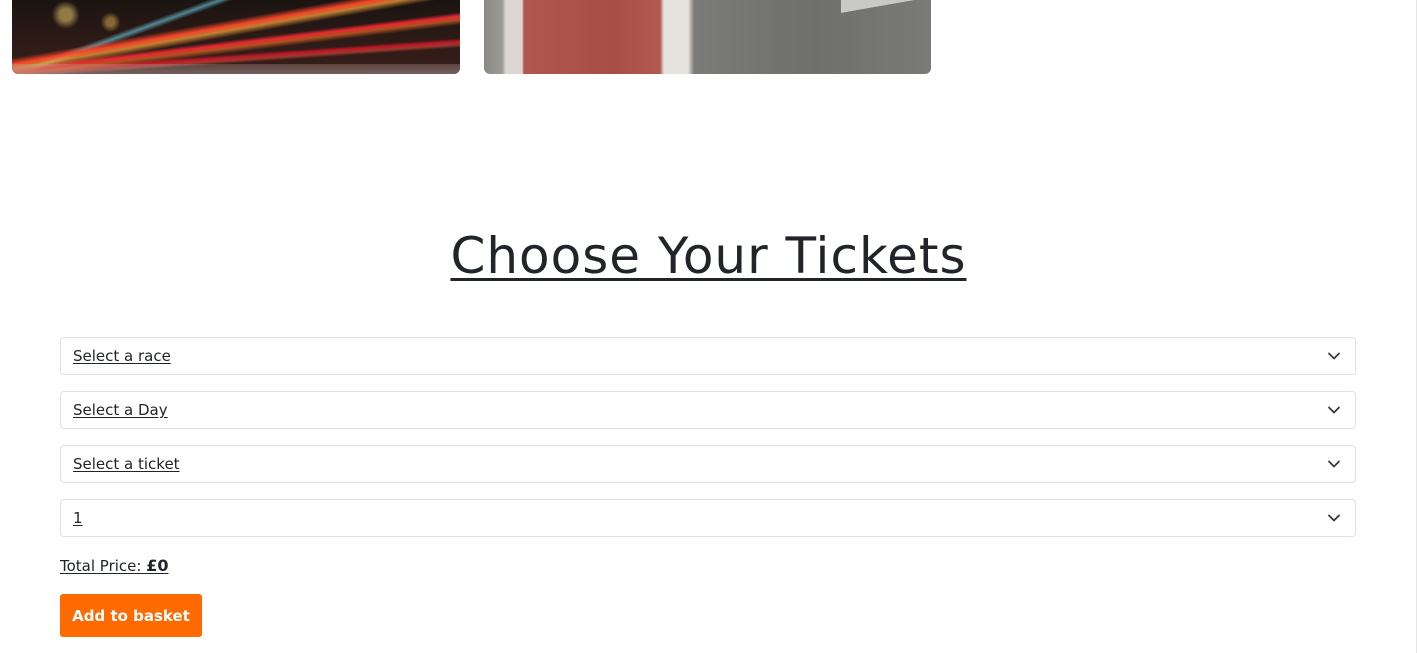 Image resolution: width=1417 pixels, height=653 pixels. Describe the element at coordinates (131, 615) in the screenshot. I see `add-to-basket-button: Add to basket` at that location.